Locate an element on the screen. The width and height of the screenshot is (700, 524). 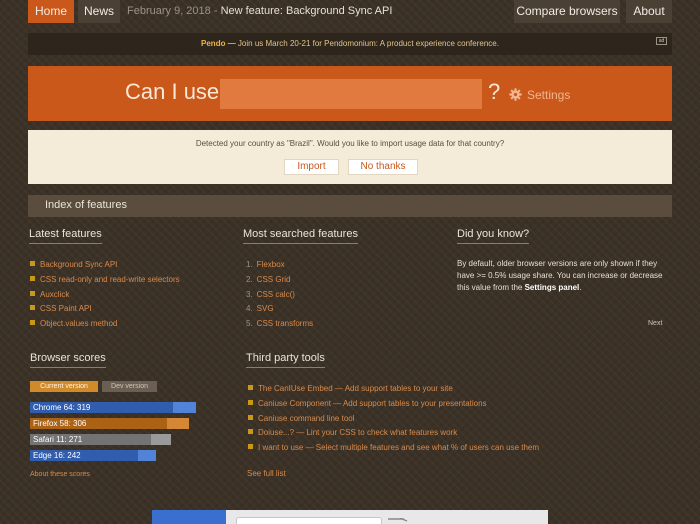
about-scores-link: About these scores is located at coordinates (60, 474).